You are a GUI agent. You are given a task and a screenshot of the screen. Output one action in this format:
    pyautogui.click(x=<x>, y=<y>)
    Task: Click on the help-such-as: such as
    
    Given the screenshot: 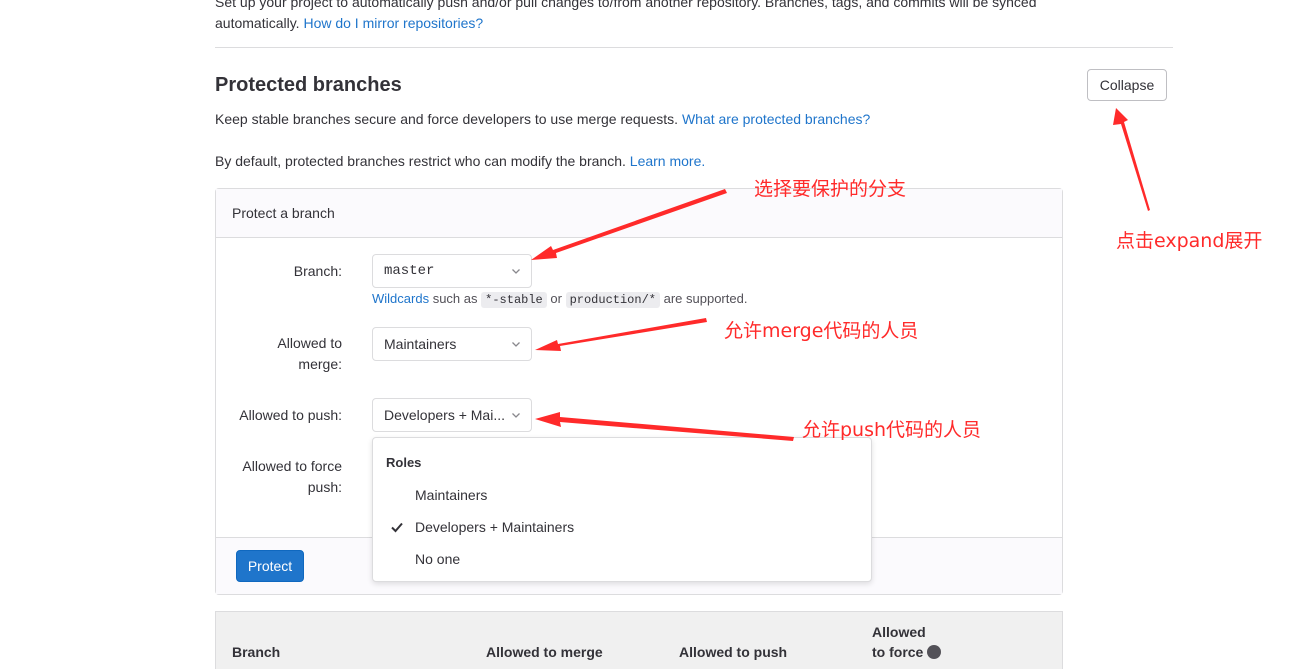 What is the action you would take?
    pyautogui.click(x=455, y=298)
    